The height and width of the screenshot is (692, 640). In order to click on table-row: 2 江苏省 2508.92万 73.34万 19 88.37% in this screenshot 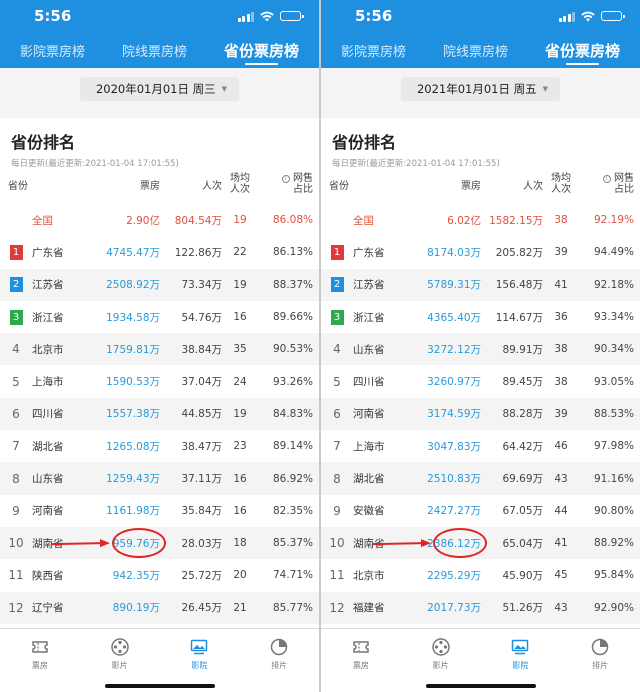, I will do `click(159, 284)`.